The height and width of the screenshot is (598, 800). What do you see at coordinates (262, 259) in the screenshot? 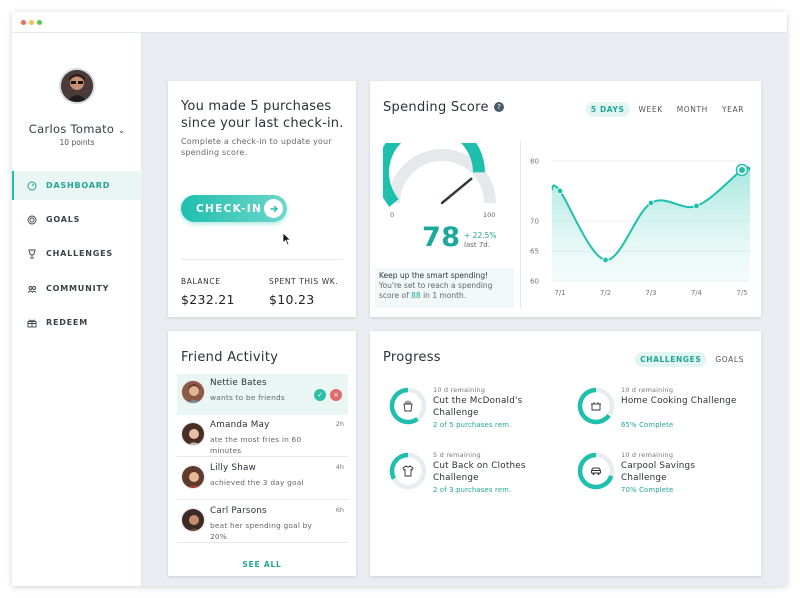
I see `divider` at bounding box center [262, 259].